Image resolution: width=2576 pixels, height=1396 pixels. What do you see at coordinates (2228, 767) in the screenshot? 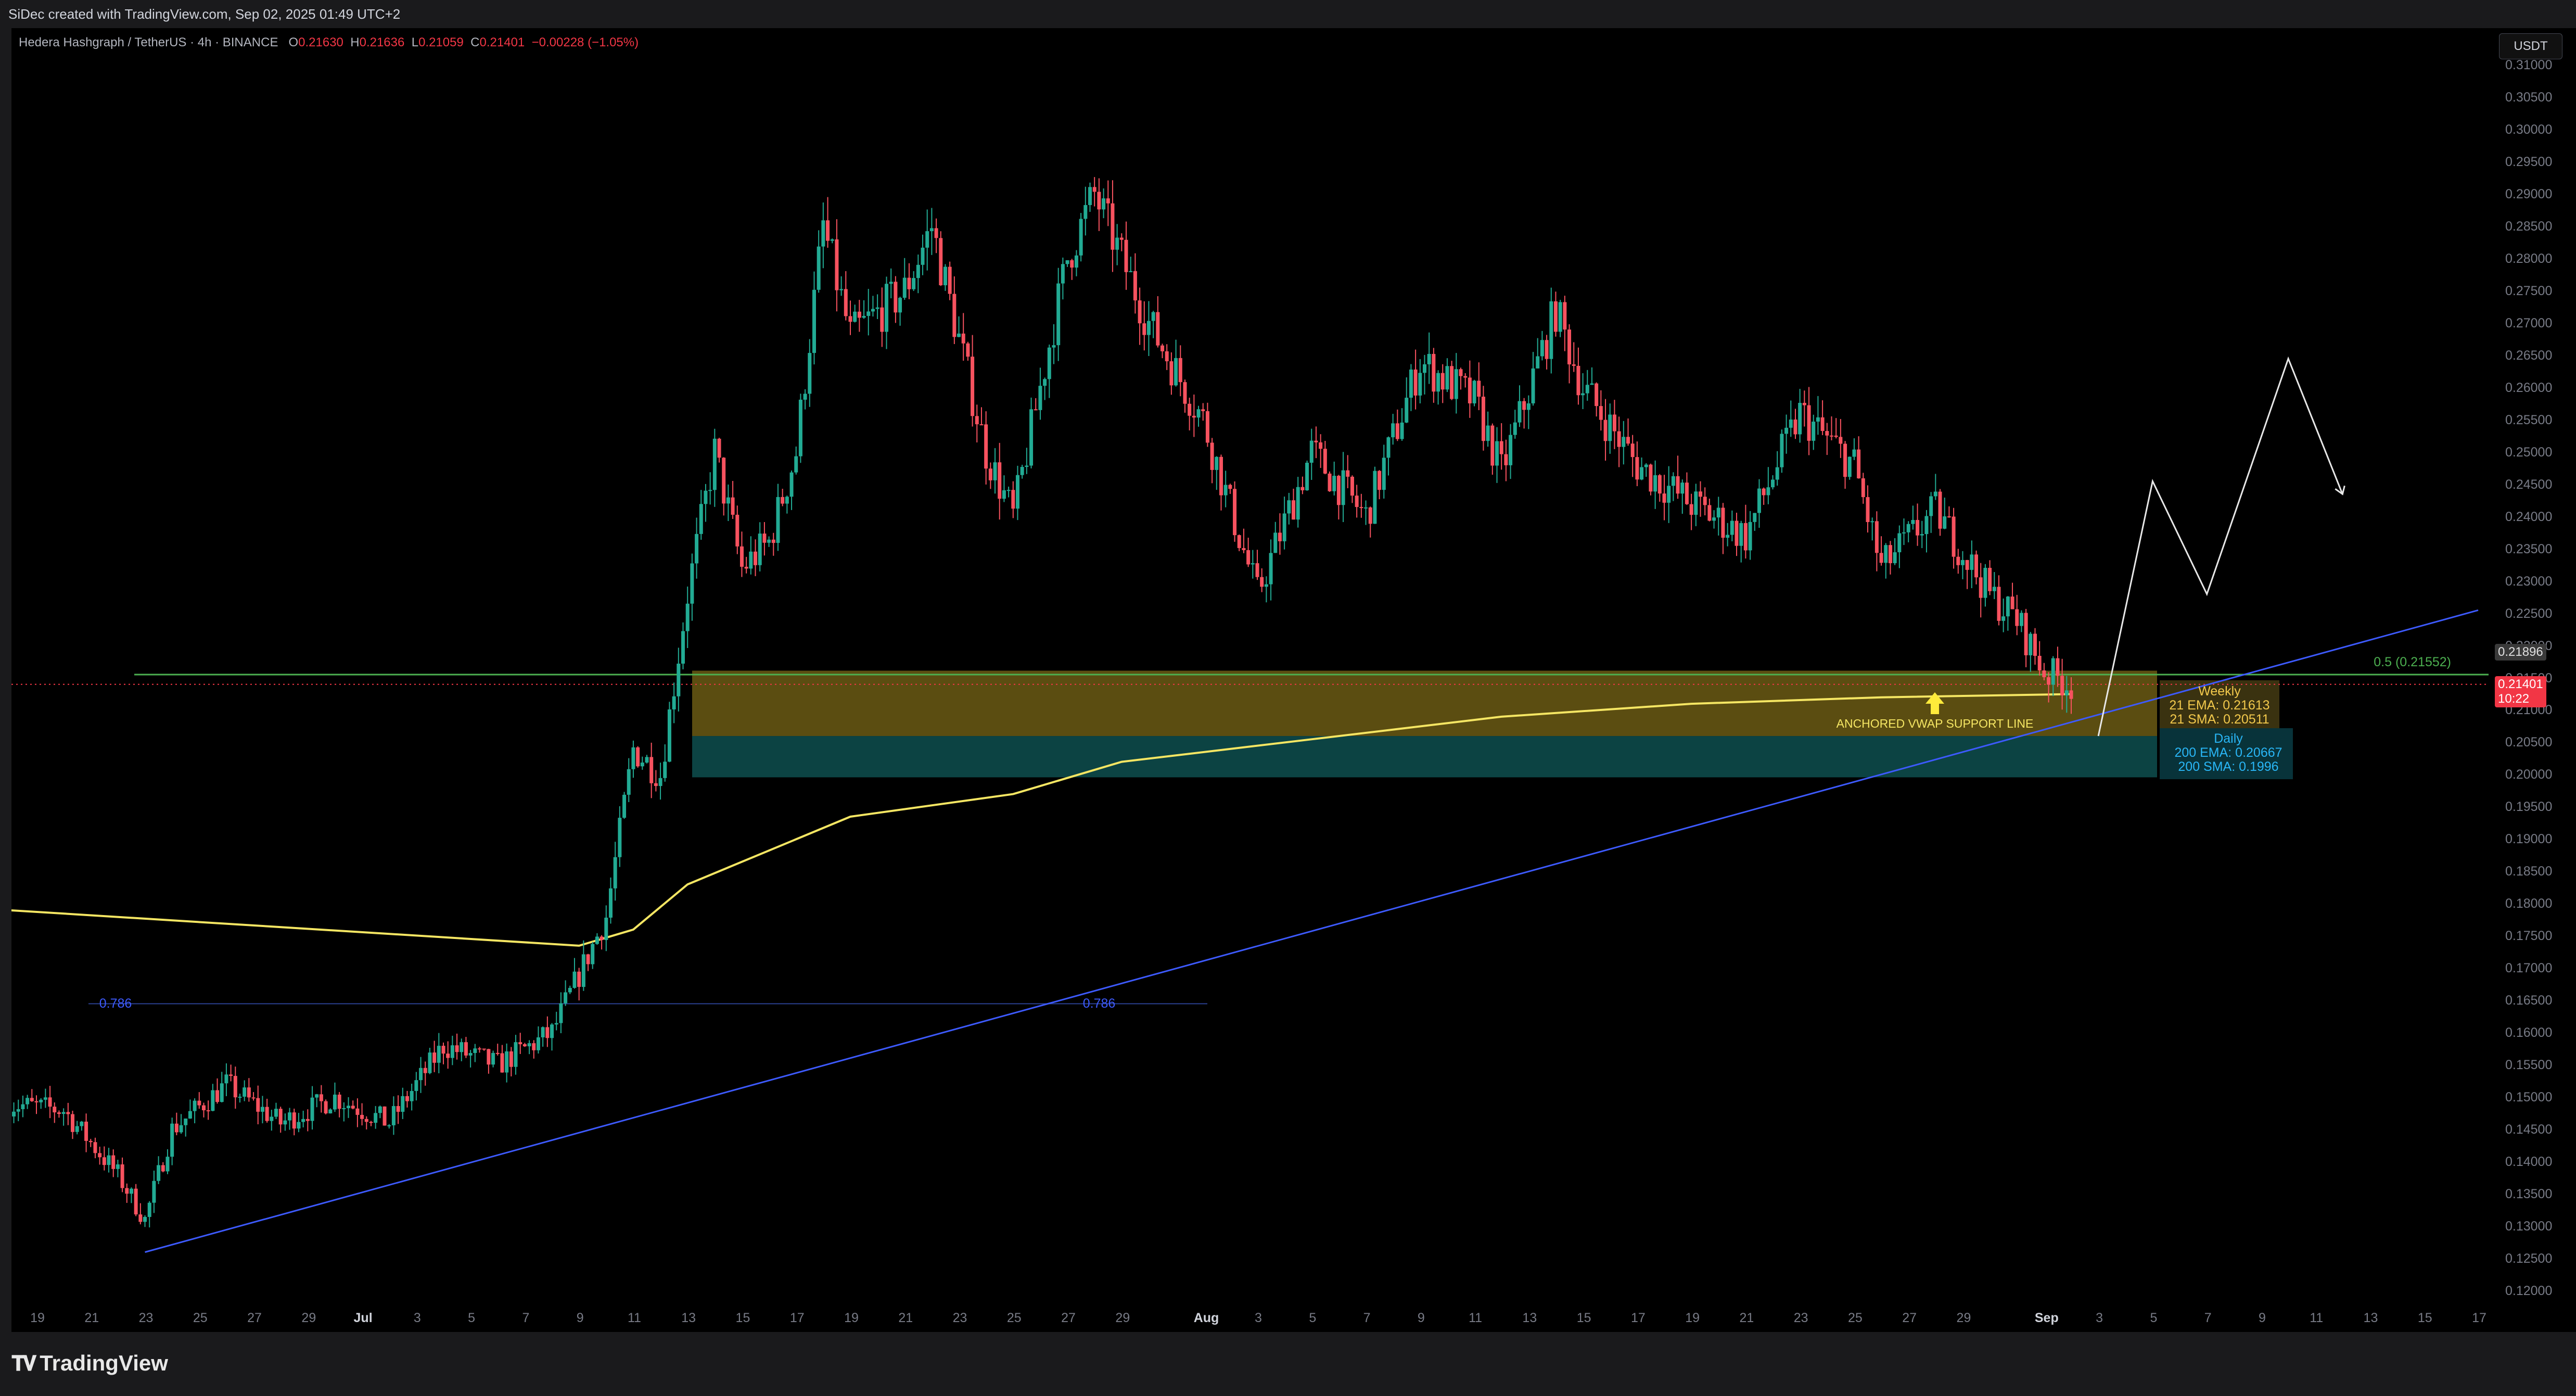
I see `daily-sma-label: 200 SMA: 0.1996` at bounding box center [2228, 767].